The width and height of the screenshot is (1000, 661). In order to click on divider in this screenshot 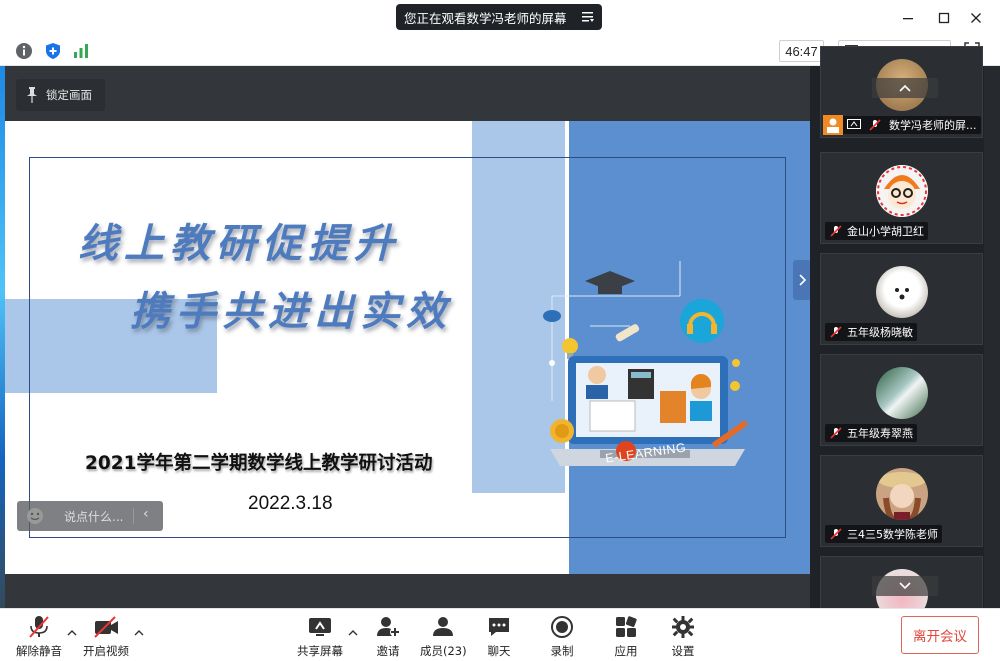, I will do `click(133, 516)`.